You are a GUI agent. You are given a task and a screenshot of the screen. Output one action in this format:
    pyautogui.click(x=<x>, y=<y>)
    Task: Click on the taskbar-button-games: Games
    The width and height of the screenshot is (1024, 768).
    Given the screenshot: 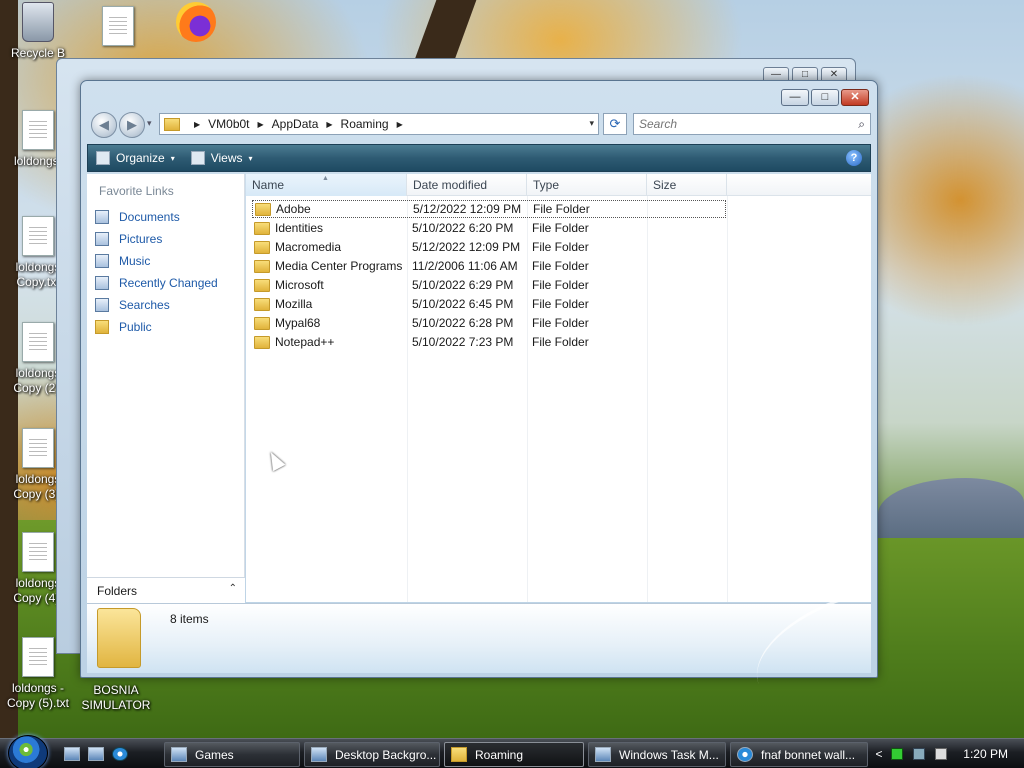 What is the action you would take?
    pyautogui.click(x=232, y=754)
    